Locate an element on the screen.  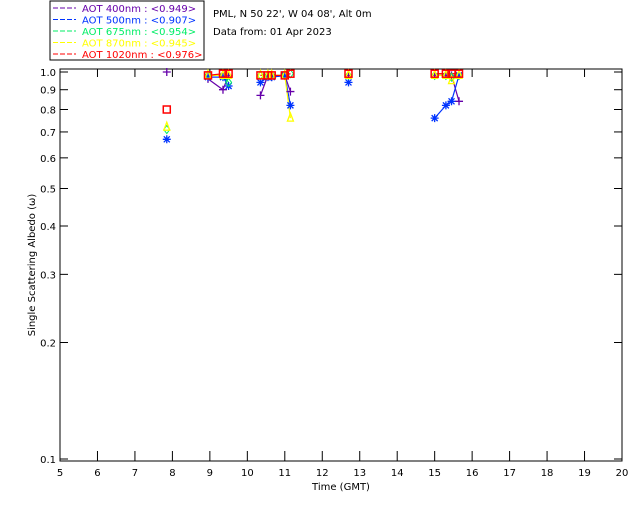
y-tick-label: 0.2 is located at coordinates (48, 344).